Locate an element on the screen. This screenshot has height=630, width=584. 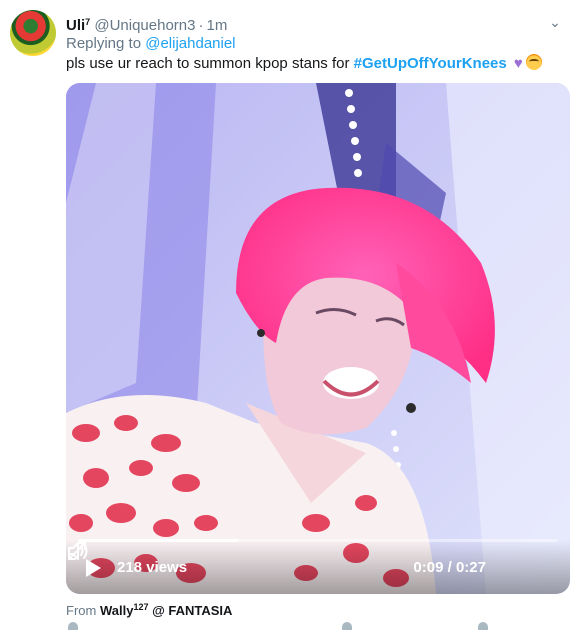
reply-icon is located at coordinates (73, 626).